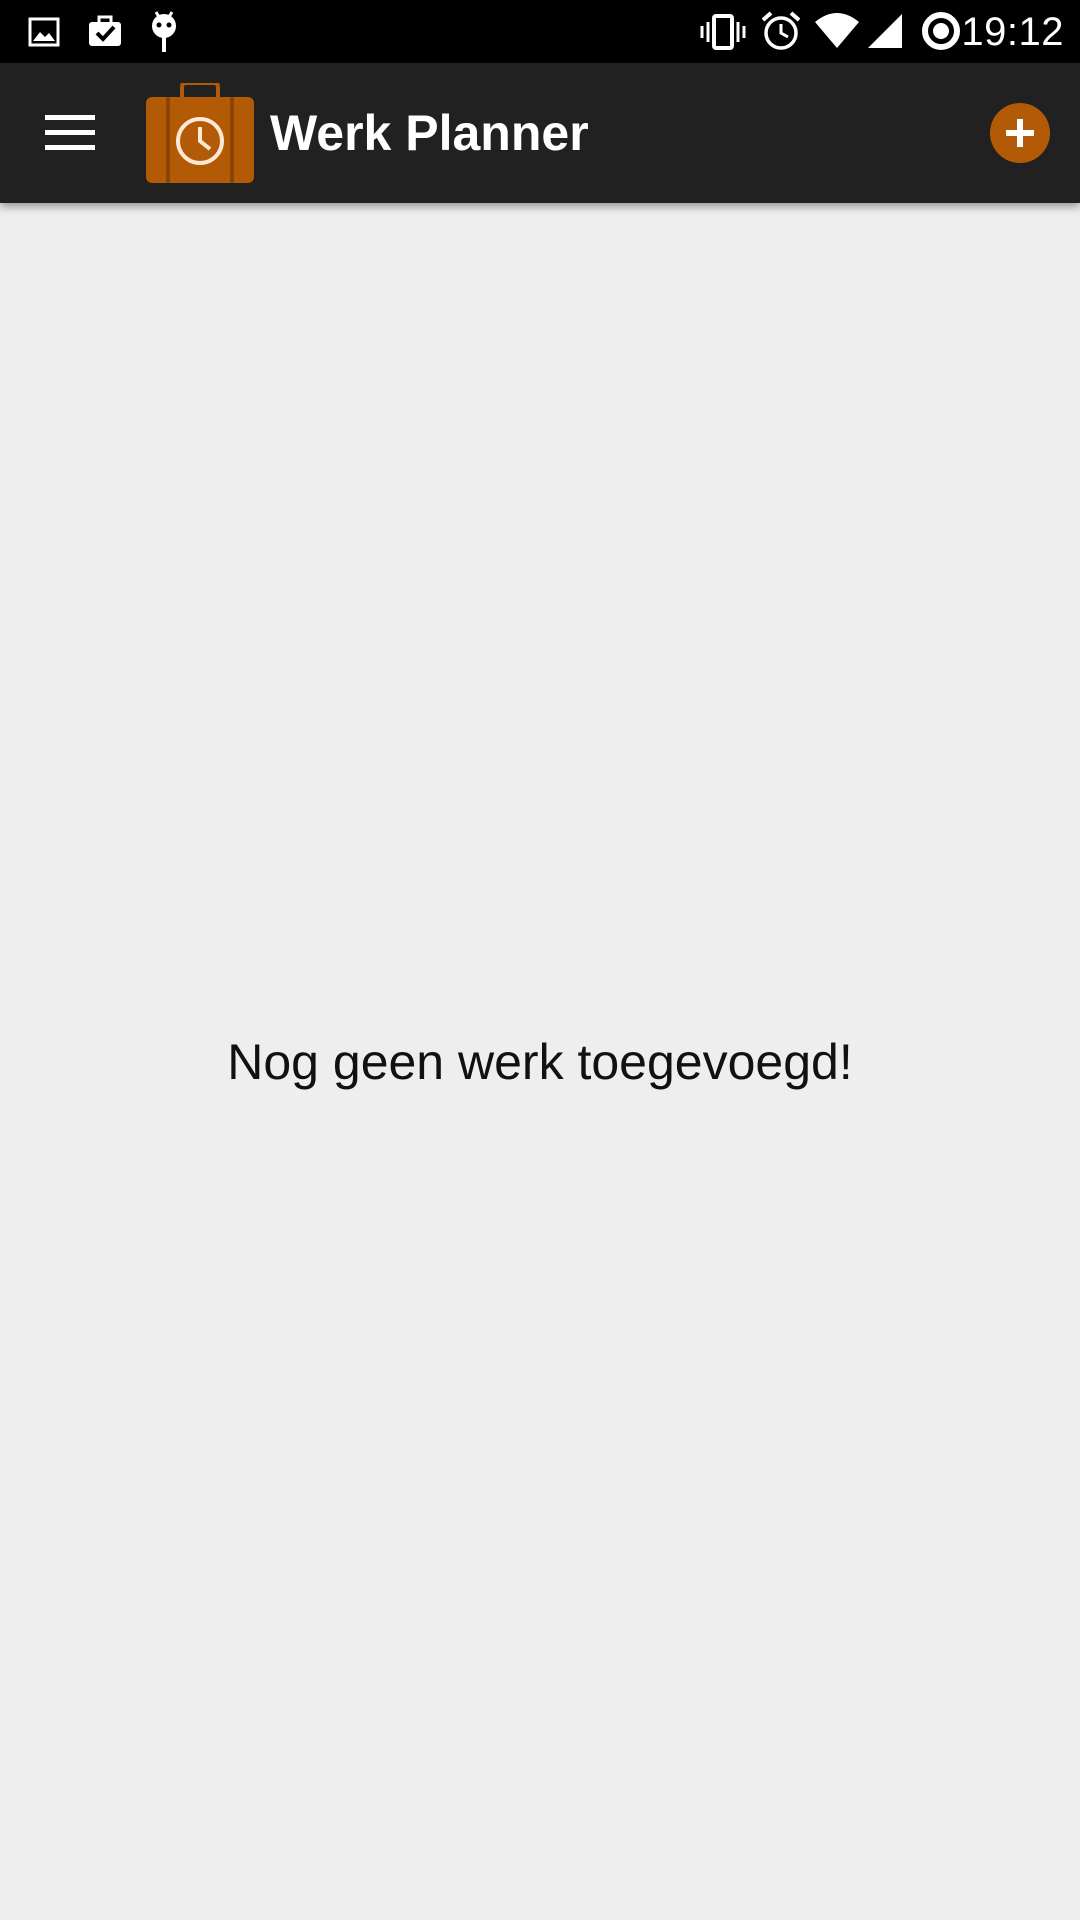  What do you see at coordinates (1012, 32) in the screenshot?
I see `status-time: 19:12` at bounding box center [1012, 32].